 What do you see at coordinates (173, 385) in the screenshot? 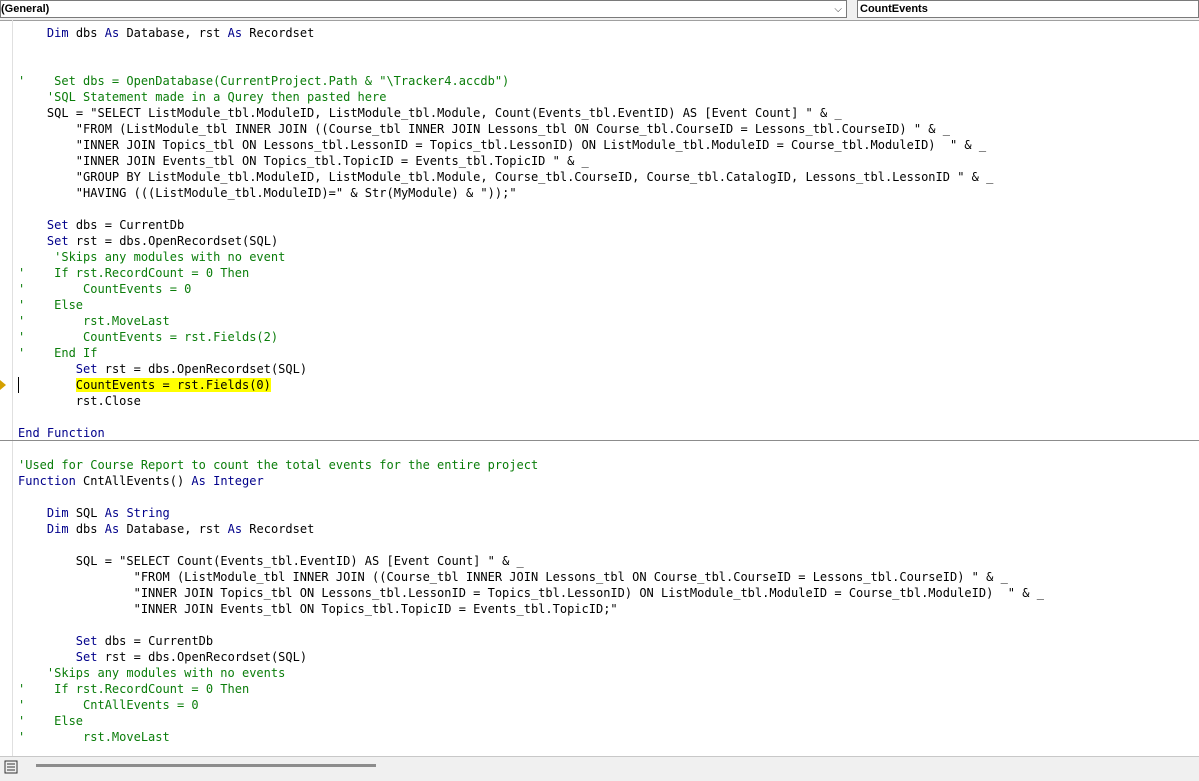
I see `execution-highlight: CountEvents = rst.Fields(0)` at bounding box center [173, 385].